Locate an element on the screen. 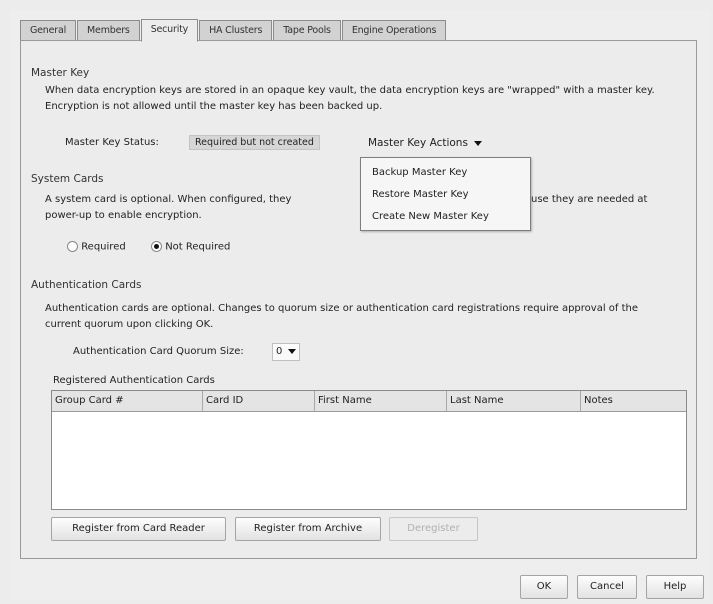 This screenshot has height=604, width=713. master-key-status-value: Required but not created is located at coordinates (254, 142).